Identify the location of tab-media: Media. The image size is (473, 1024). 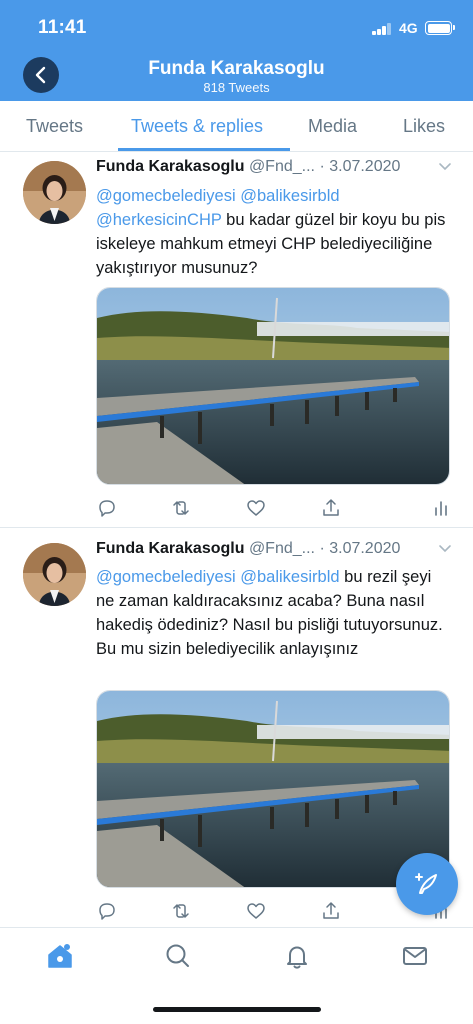
(332, 126).